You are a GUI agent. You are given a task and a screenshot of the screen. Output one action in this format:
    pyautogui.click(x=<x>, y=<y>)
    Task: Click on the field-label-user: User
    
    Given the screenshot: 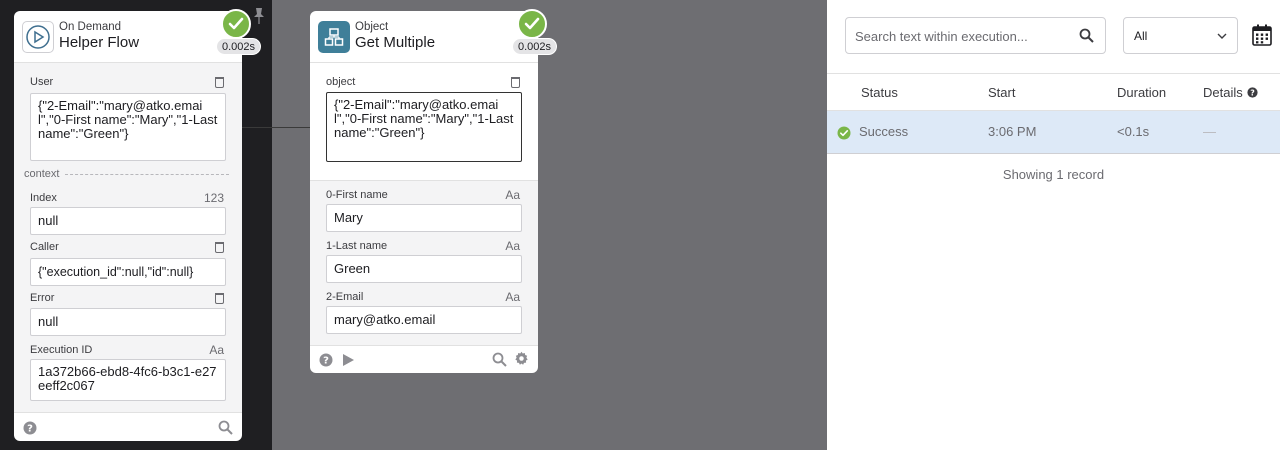 What is the action you would take?
    pyautogui.click(x=127, y=82)
    